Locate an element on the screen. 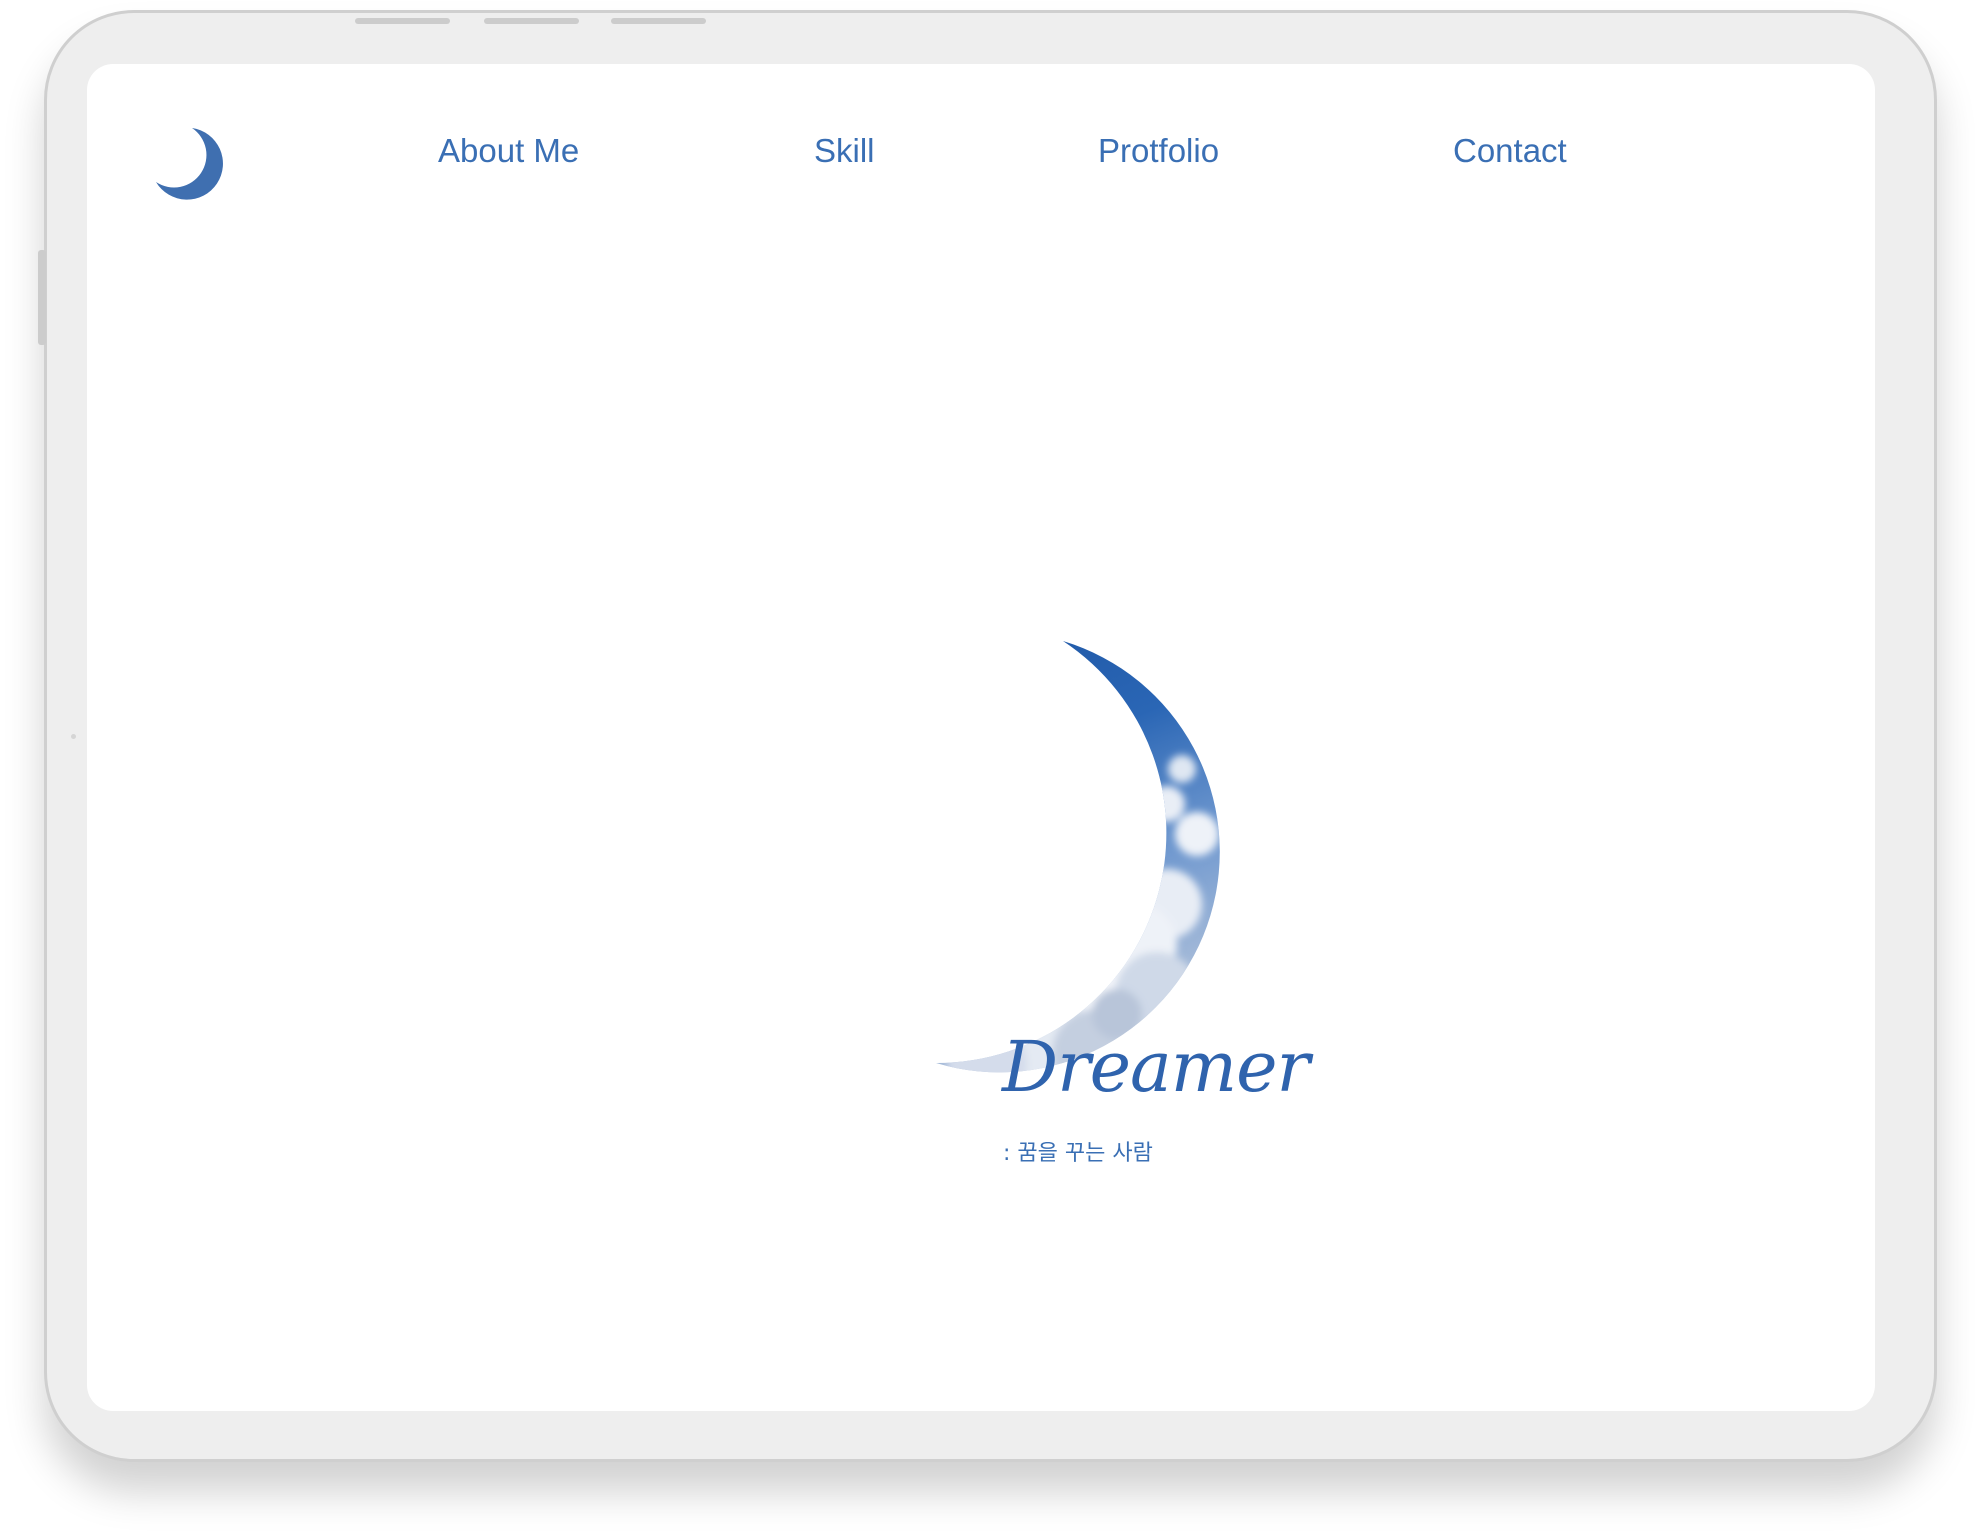 The width and height of the screenshot is (1975, 1534). device-side-button is located at coordinates (42, 297).